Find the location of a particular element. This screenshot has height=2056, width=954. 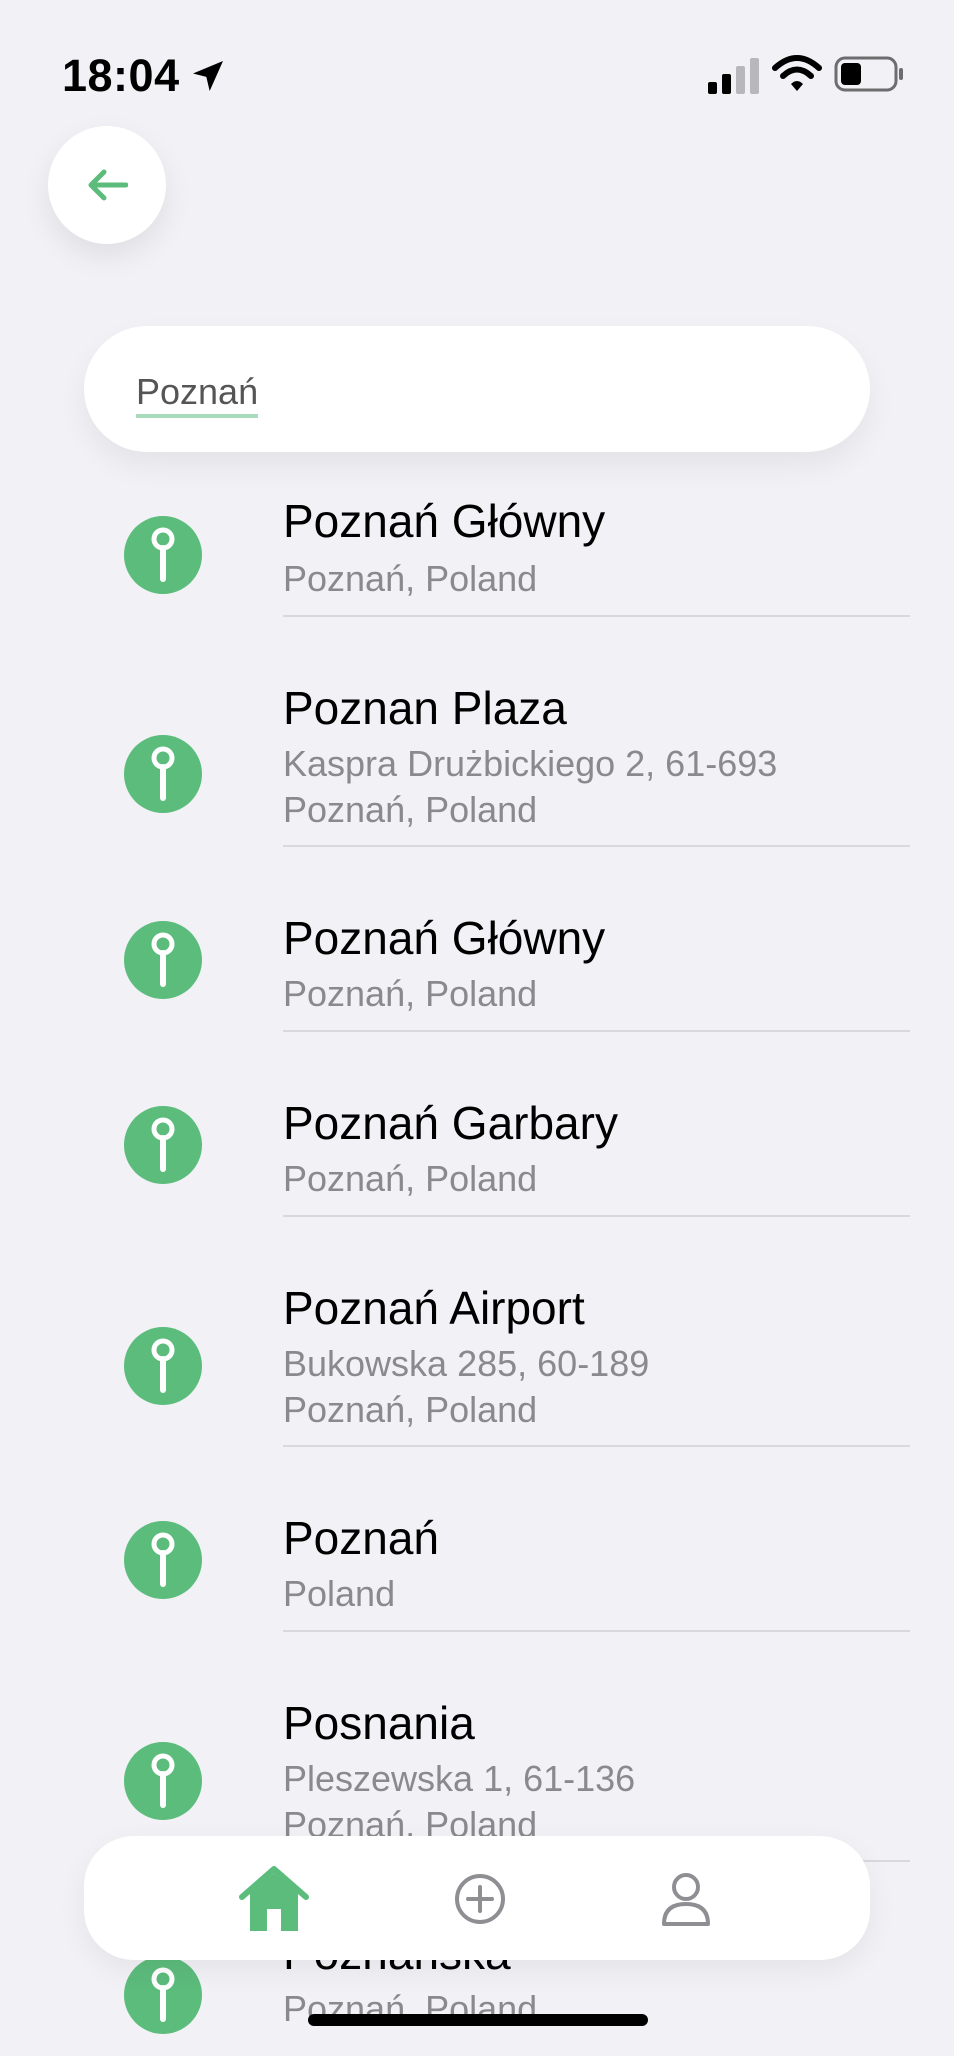

location-arrow-icon is located at coordinates (208, 76).